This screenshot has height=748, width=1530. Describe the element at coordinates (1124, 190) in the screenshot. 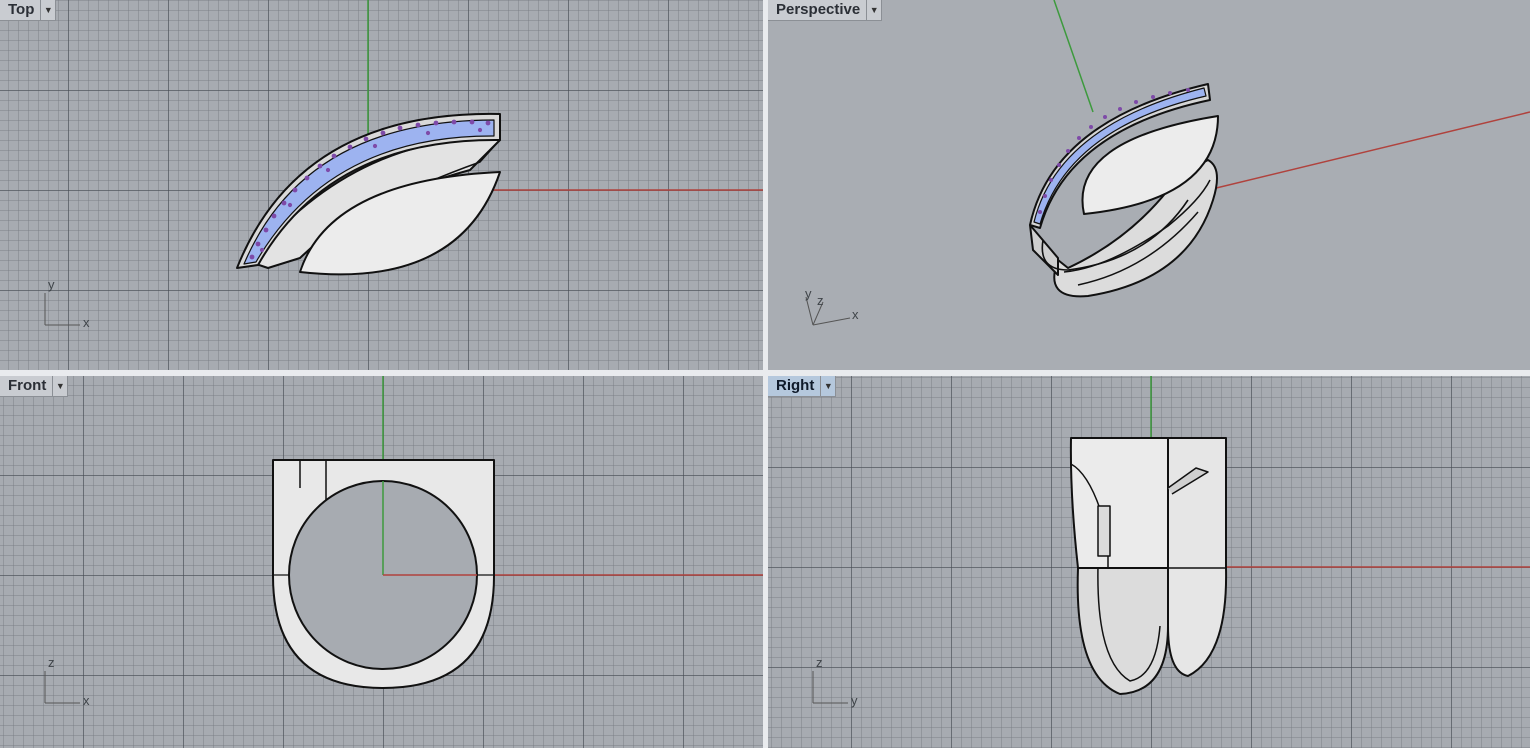

I see `ring-model-perspective` at that location.